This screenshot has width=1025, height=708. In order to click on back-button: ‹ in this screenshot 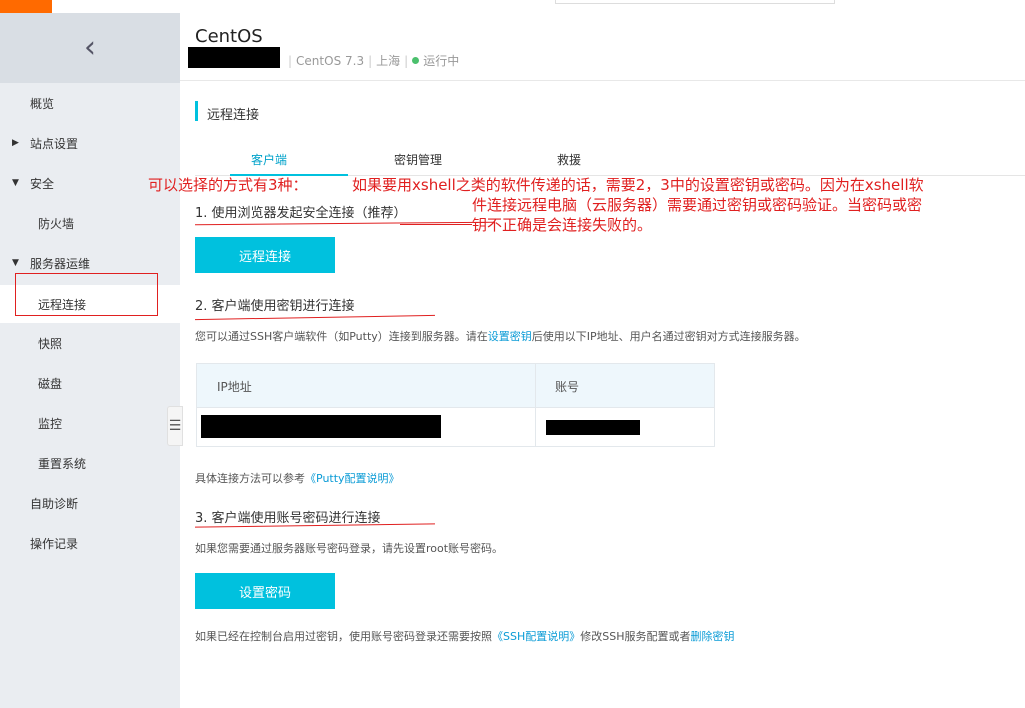, I will do `click(90, 48)`.